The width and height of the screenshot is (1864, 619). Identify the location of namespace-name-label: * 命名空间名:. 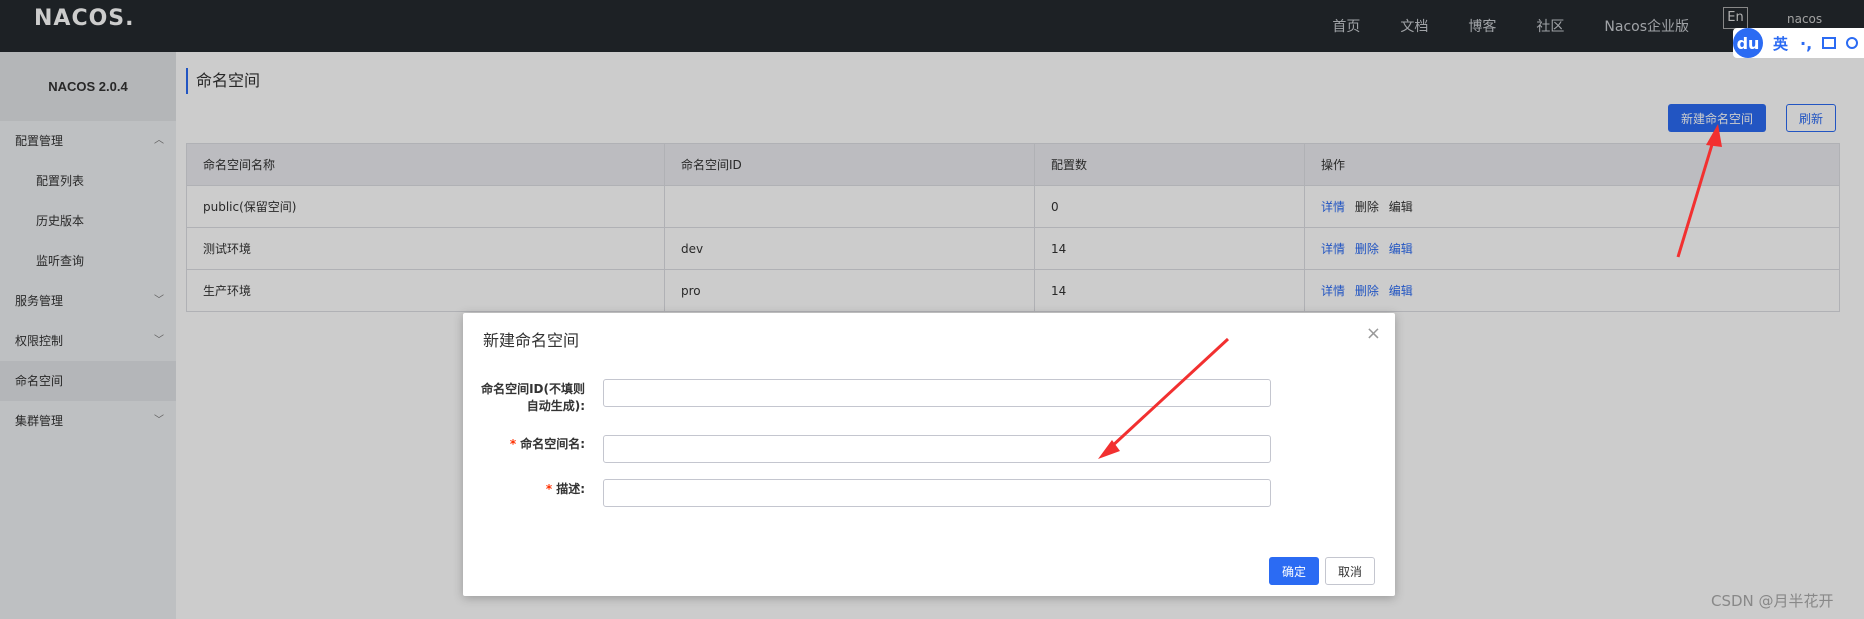
(515, 444).